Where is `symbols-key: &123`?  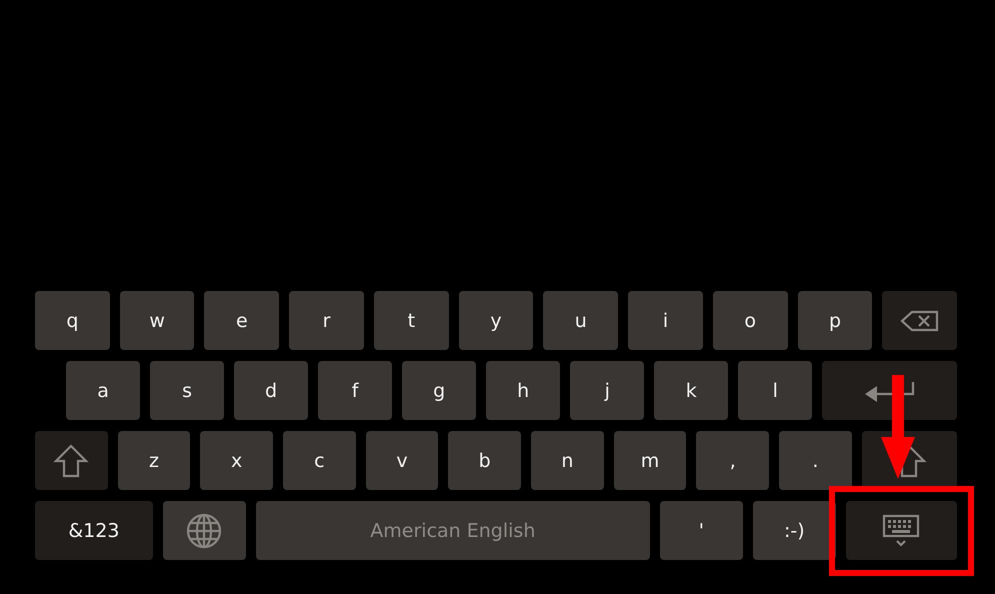 symbols-key: &123 is located at coordinates (94, 530).